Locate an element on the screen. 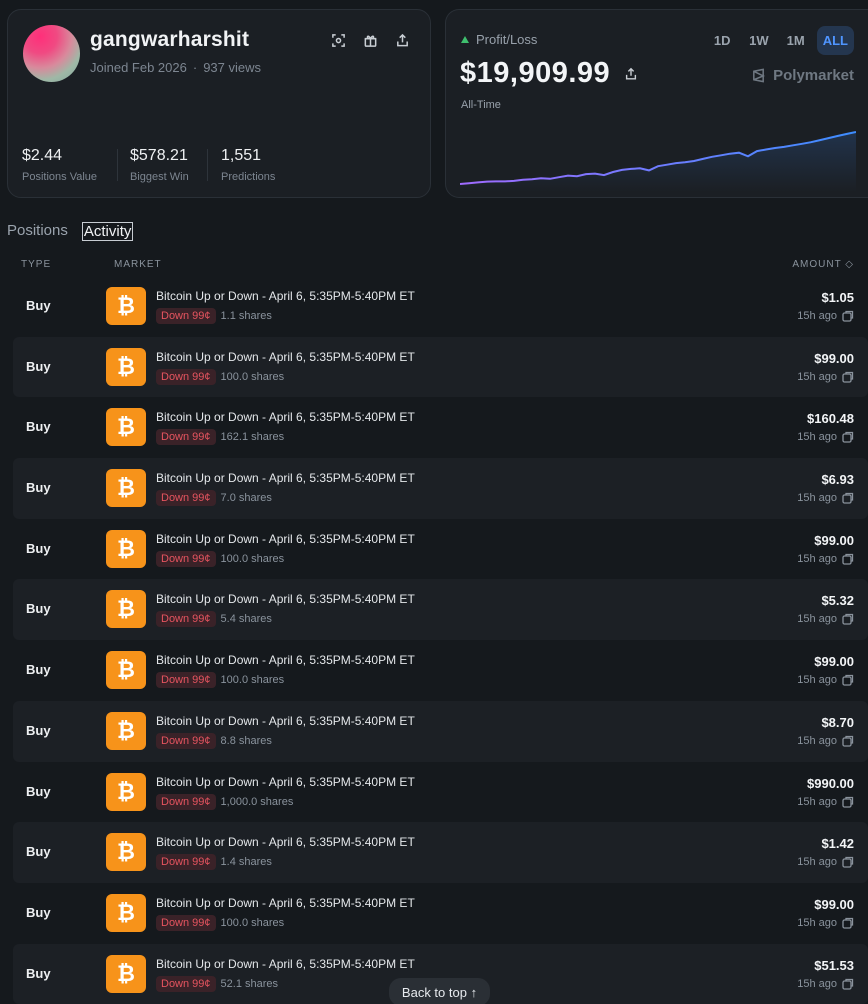 The height and width of the screenshot is (1004, 868). qr-scan-icon is located at coordinates (338, 40).